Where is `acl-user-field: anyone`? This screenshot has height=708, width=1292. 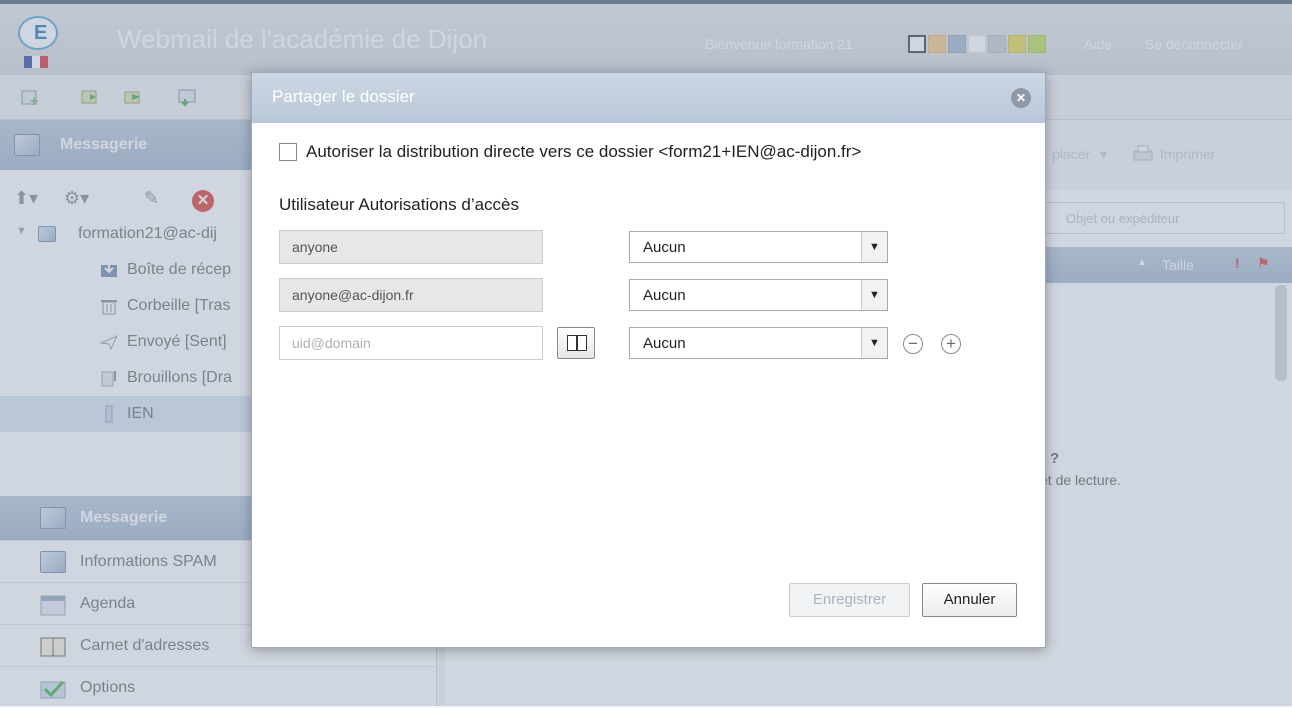
acl-user-field: anyone is located at coordinates (411, 247).